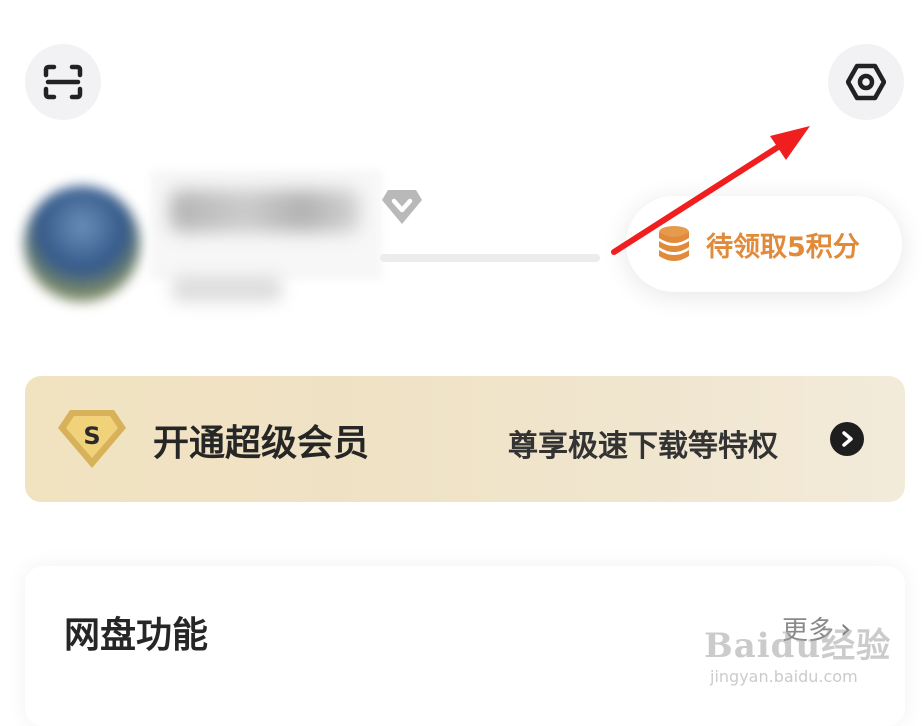 Image resolution: width=922 pixels, height=726 pixels. I want to click on chevron-right-icon: ›, so click(846, 628).